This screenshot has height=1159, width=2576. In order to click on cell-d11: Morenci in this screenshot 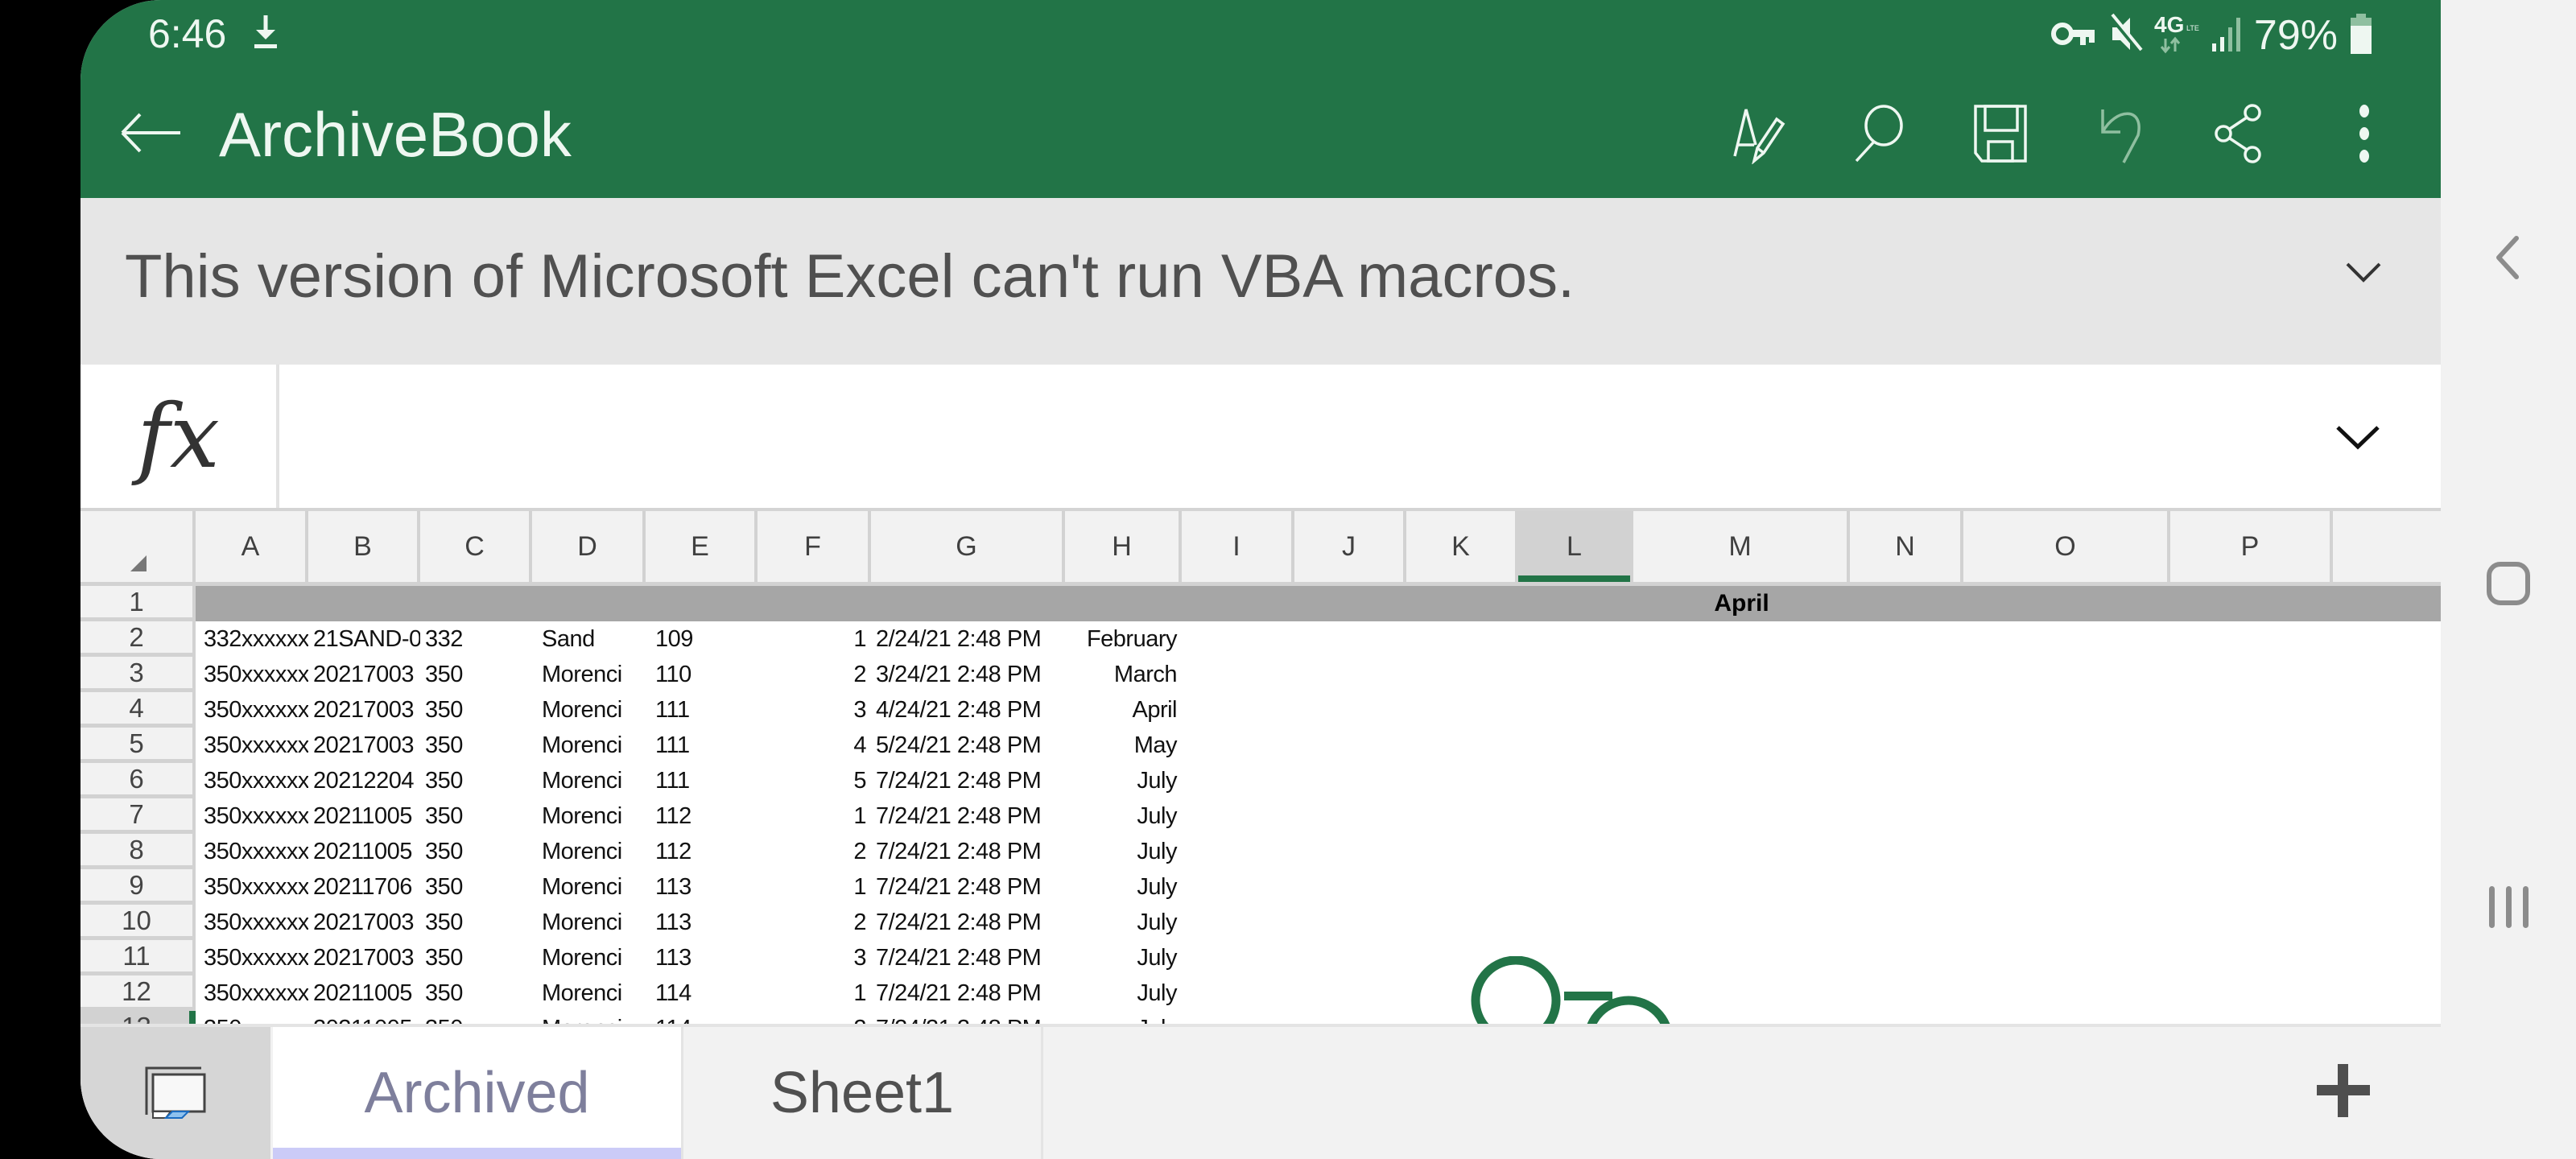, I will do `click(589, 957)`.